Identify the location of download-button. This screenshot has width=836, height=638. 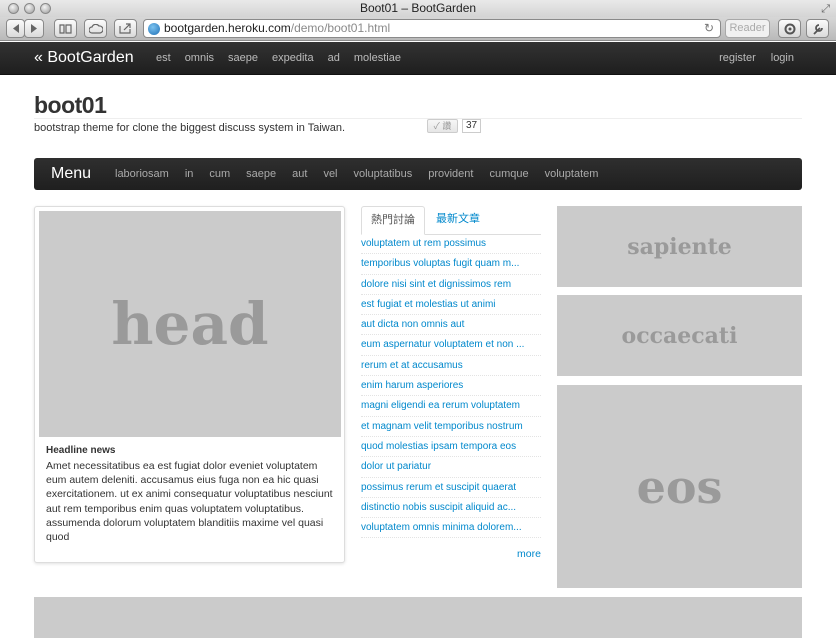
(789, 28).